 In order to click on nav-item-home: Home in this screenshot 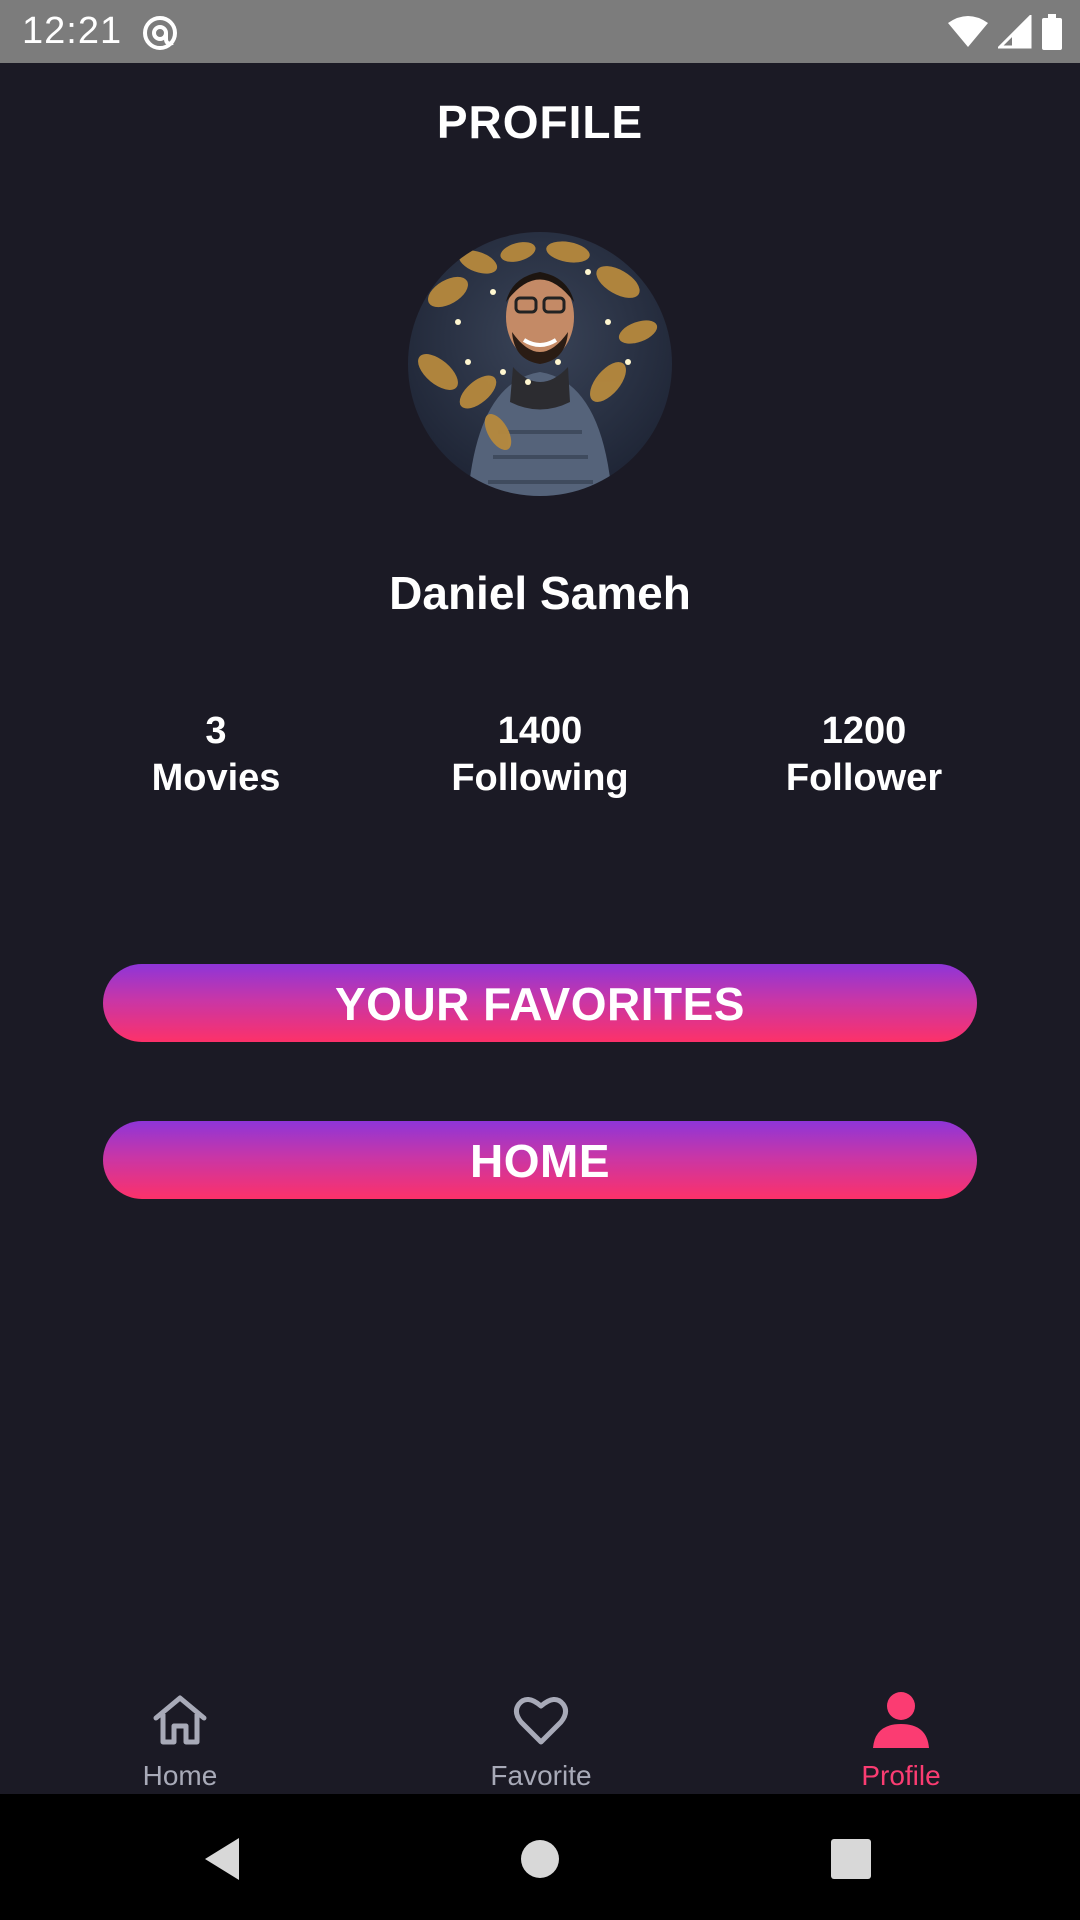, I will do `click(180, 1727)`.